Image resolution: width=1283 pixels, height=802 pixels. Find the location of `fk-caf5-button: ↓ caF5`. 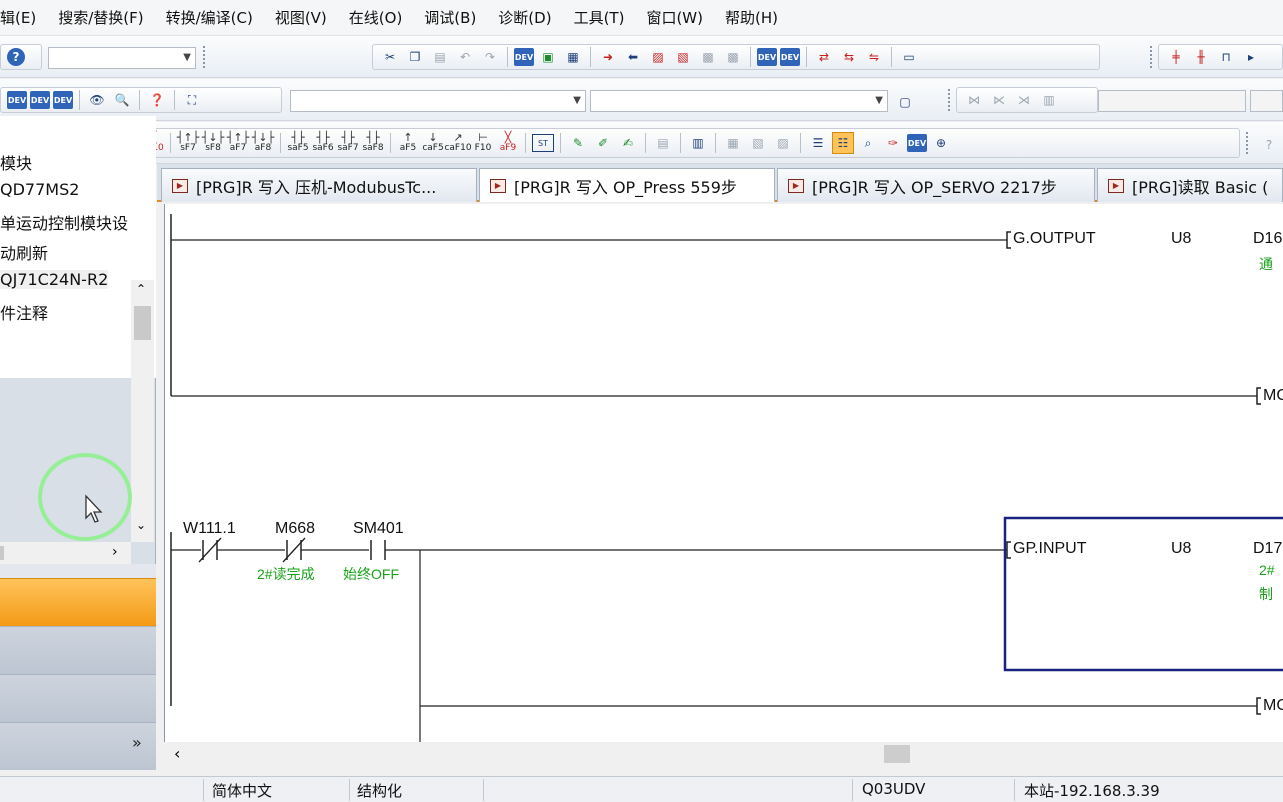

fk-caf5-button: ↓ caF5 is located at coordinates (433, 142).